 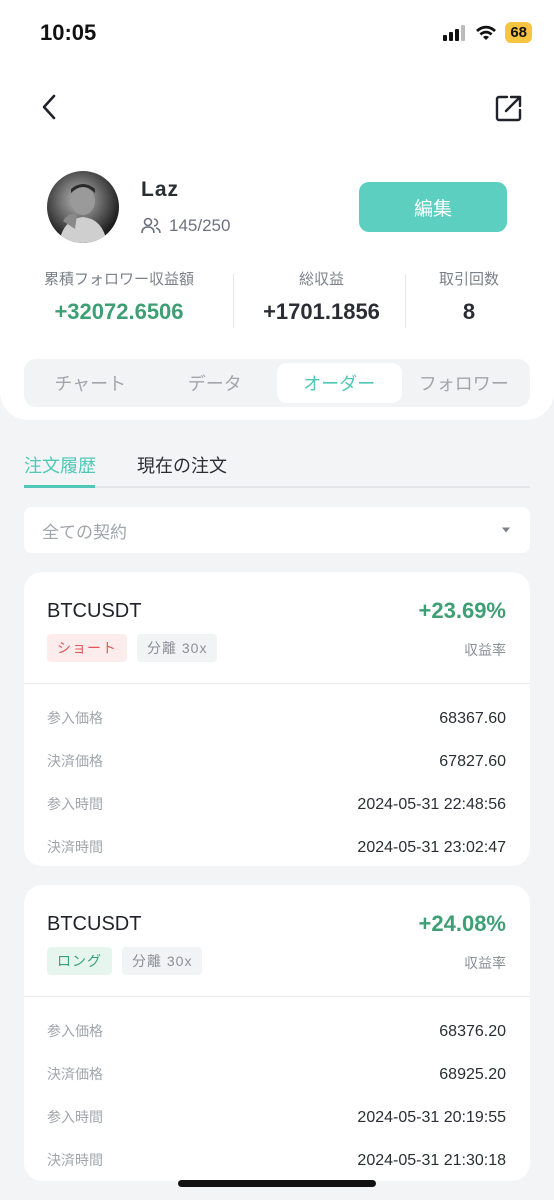 What do you see at coordinates (215, 383) in the screenshot?
I see `tab-data: データ` at bounding box center [215, 383].